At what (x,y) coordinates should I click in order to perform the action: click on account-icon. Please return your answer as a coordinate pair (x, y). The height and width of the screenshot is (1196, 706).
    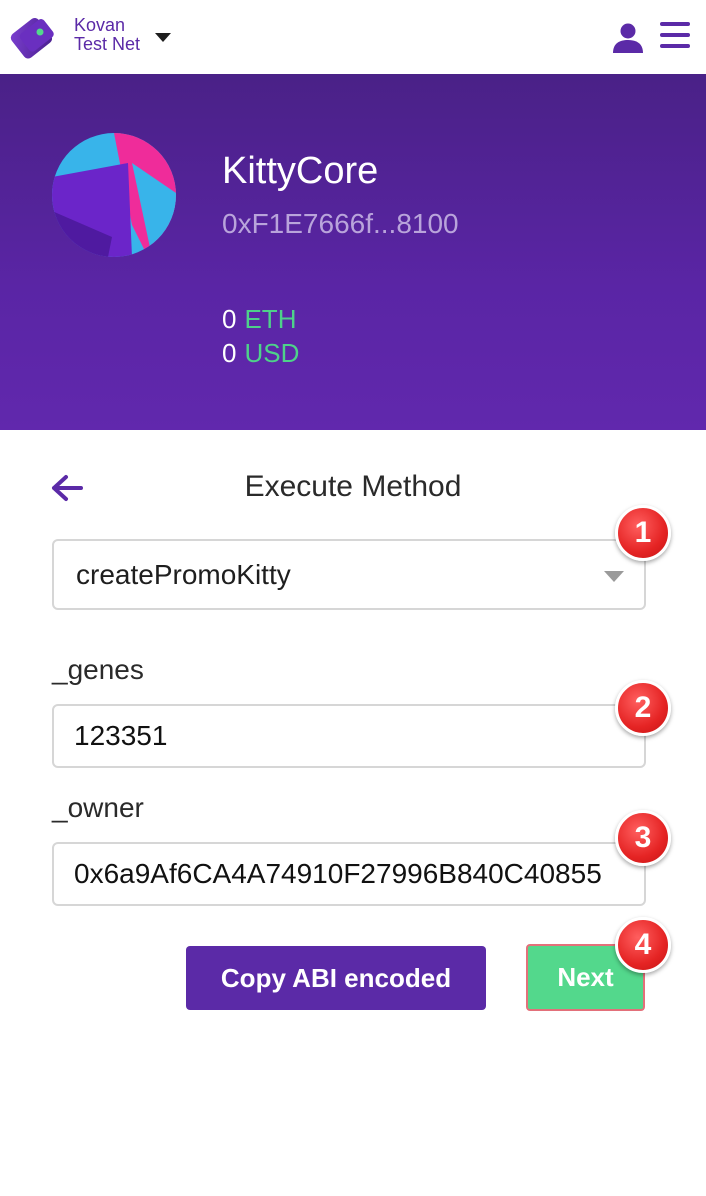
    Looking at the image, I should click on (628, 38).